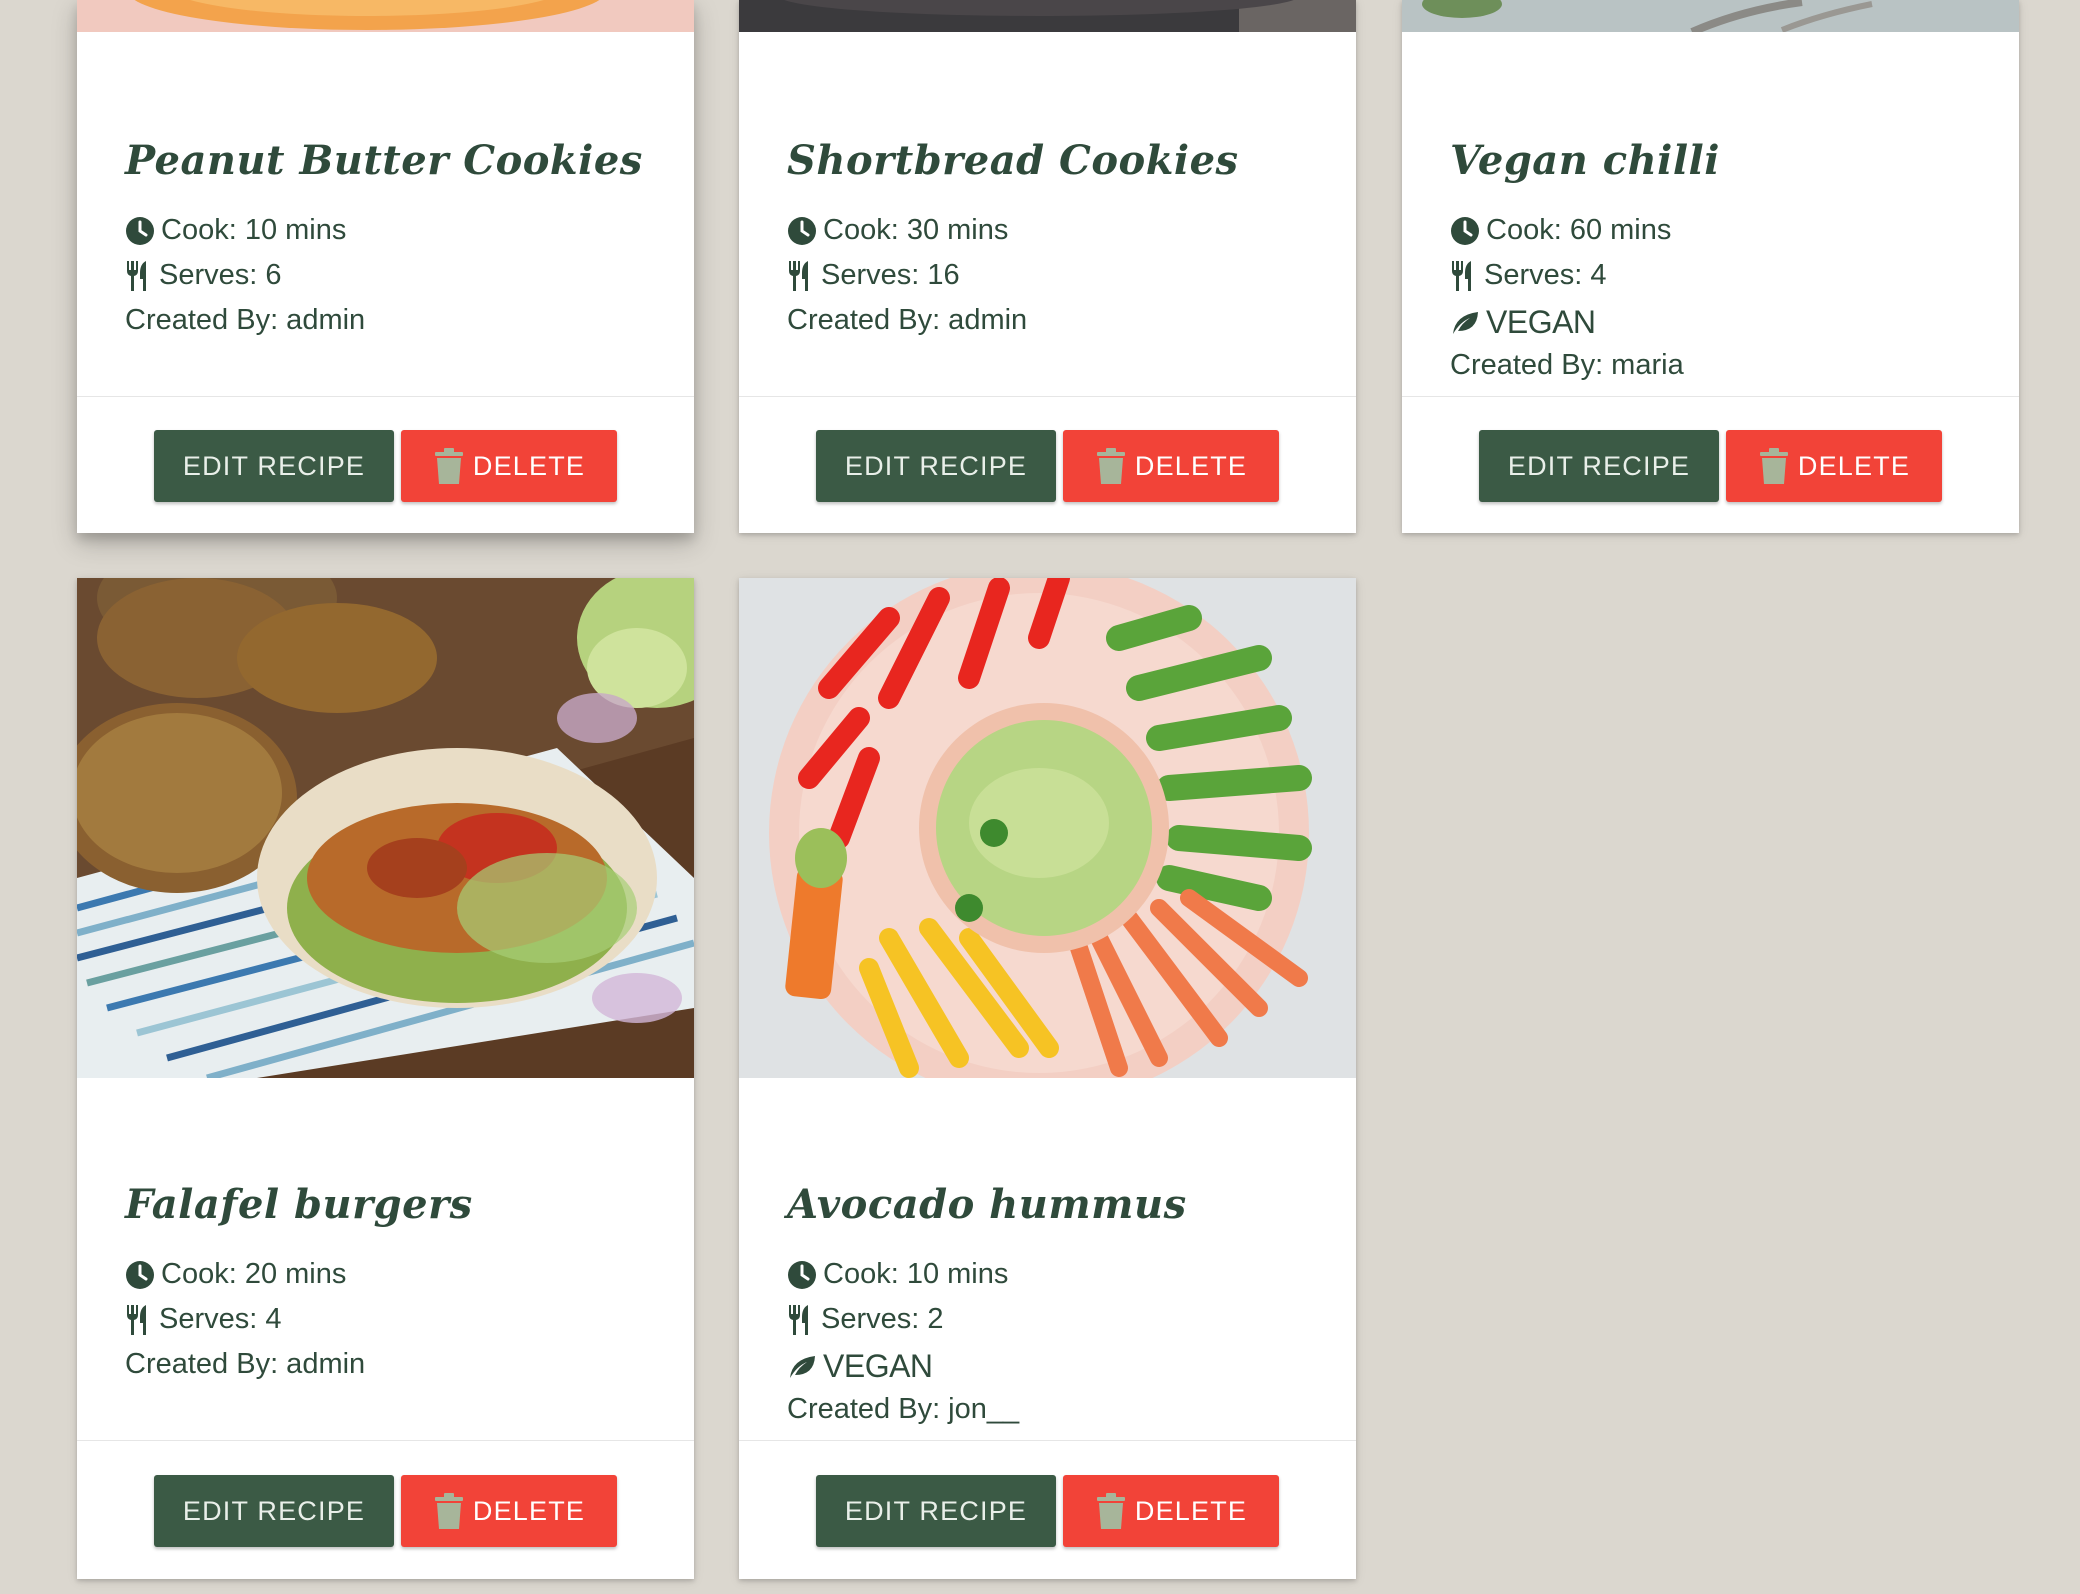  I want to click on servings: Serves: 6, so click(203, 275).